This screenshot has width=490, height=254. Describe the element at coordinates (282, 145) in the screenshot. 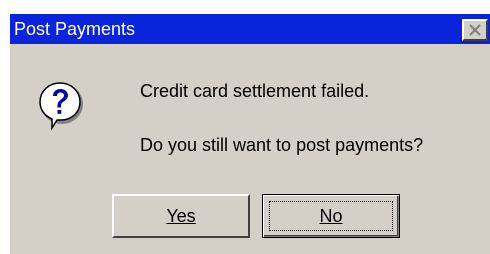

I see `message-line-2: Do you still want to post payments?` at that location.